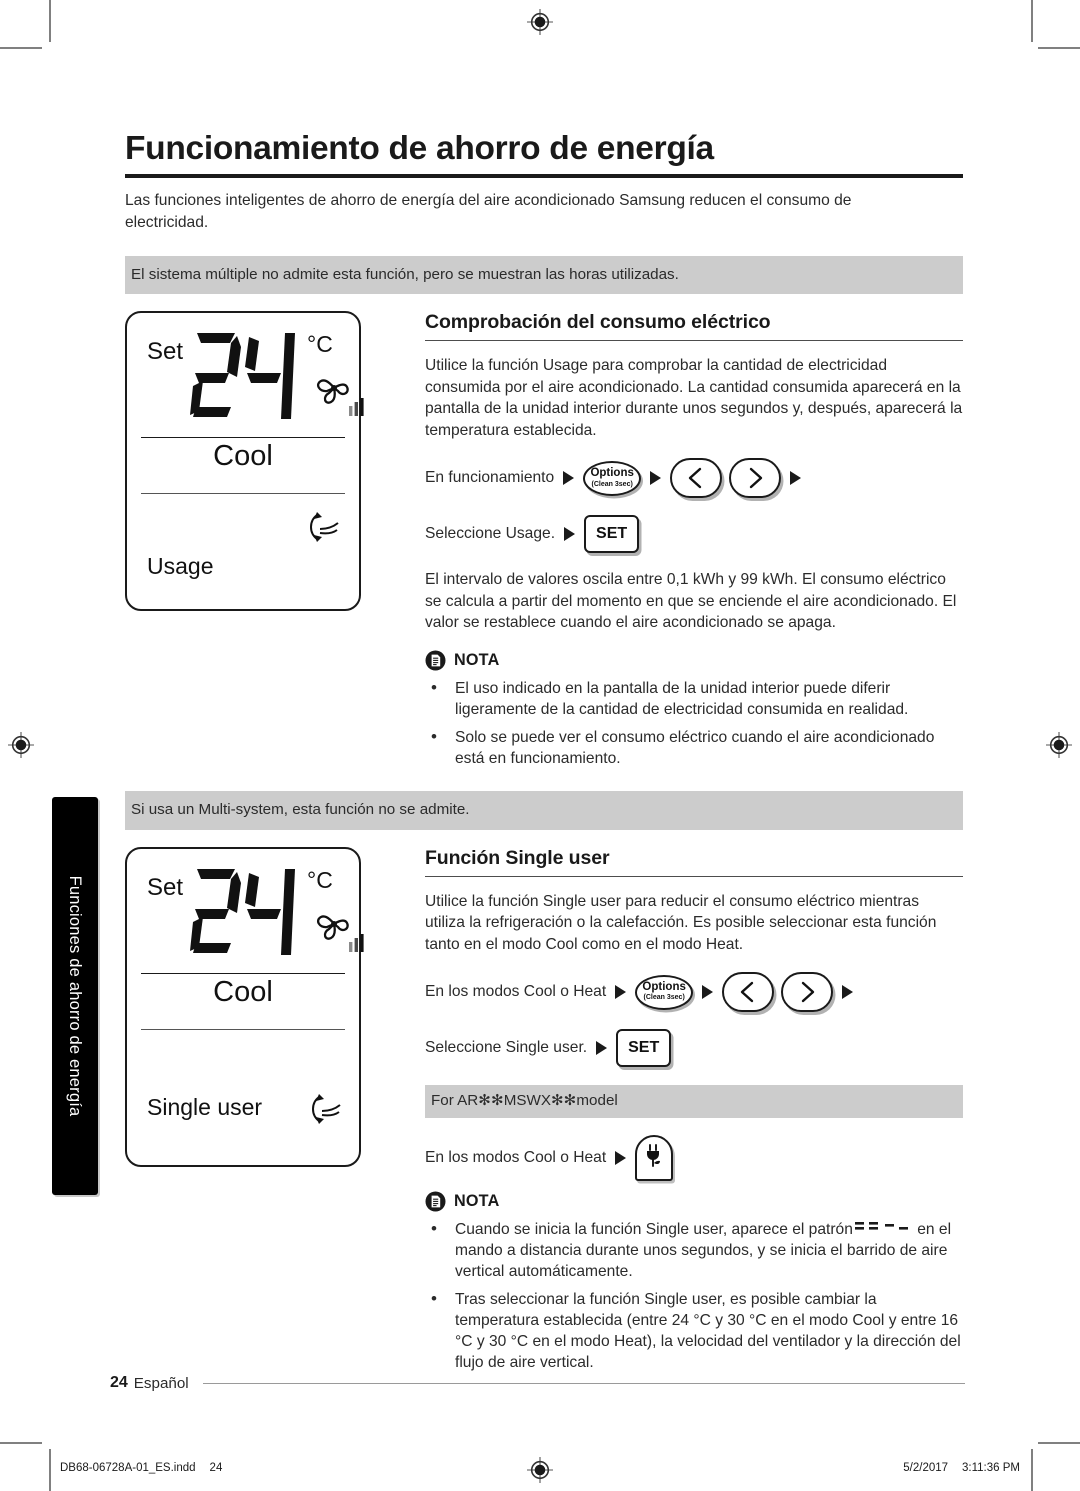  Describe the element at coordinates (883, 1227) in the screenshot. I see `single-user-pattern-icon` at that location.